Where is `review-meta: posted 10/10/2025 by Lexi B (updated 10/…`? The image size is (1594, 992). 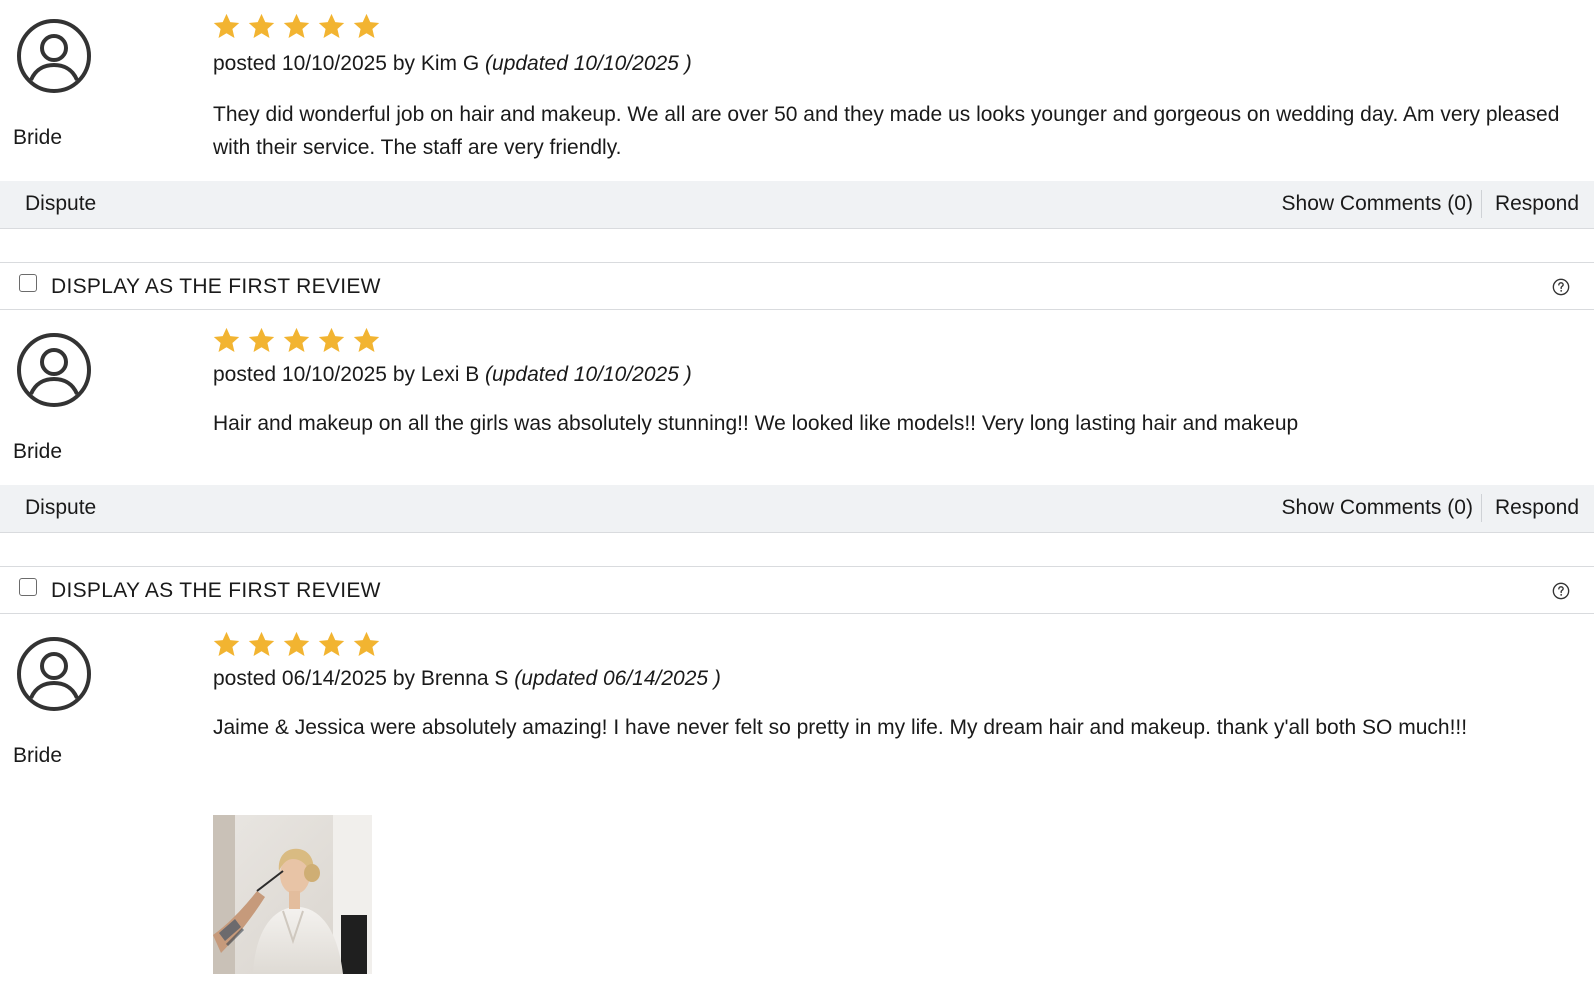 review-meta: posted 10/10/2025 by Lexi B (updated 10/… is located at coordinates (452, 375).